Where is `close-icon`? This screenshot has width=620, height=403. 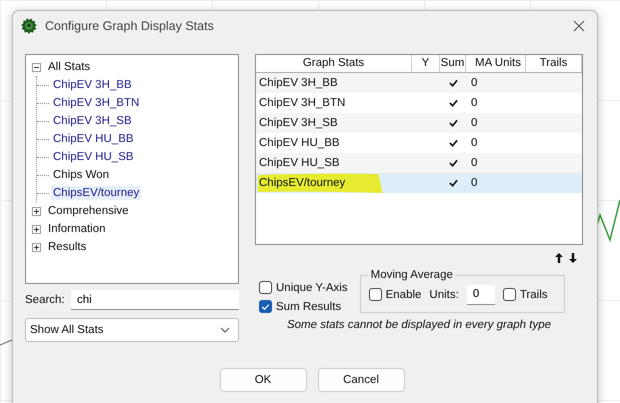 close-icon is located at coordinates (579, 26).